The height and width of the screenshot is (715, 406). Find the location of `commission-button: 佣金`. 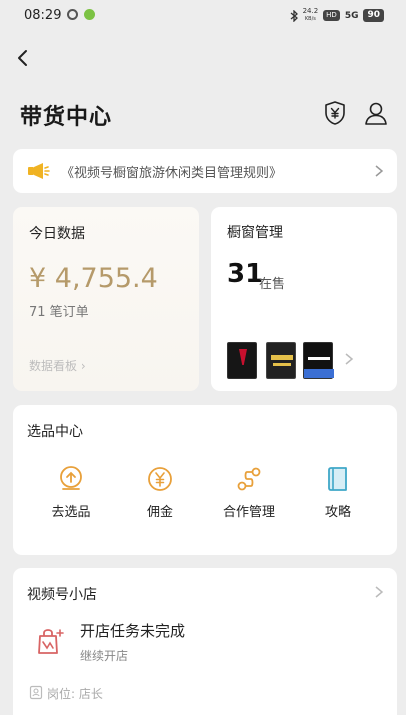

commission-button: 佣金 is located at coordinates (160, 492).